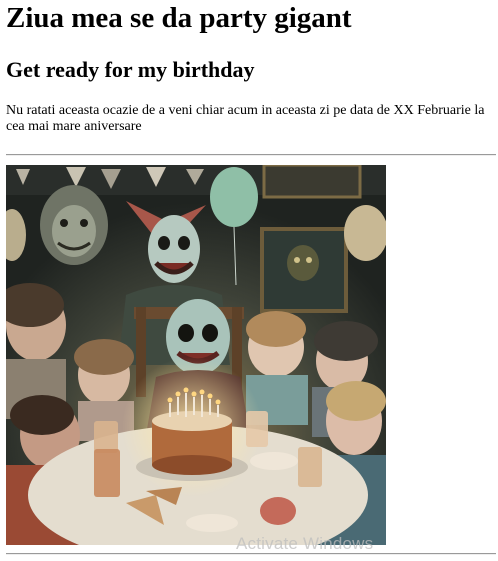 This screenshot has height=561, width=498. Describe the element at coordinates (192, 427) in the screenshot. I see `birthday-cake` at that location.